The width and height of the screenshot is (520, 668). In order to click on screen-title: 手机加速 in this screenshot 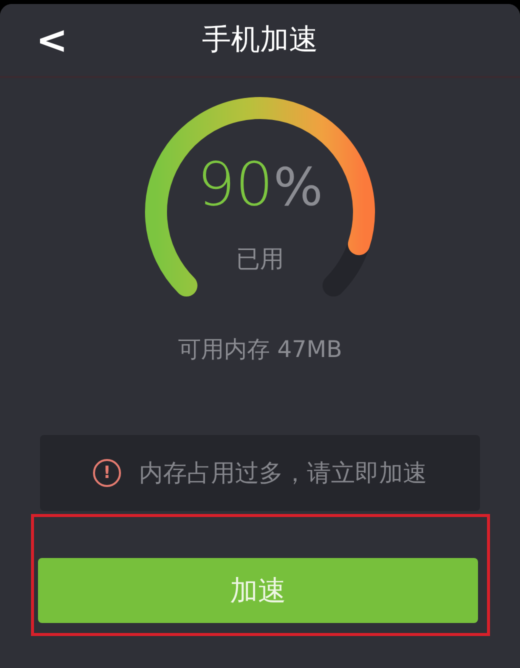, I will do `click(260, 39)`.